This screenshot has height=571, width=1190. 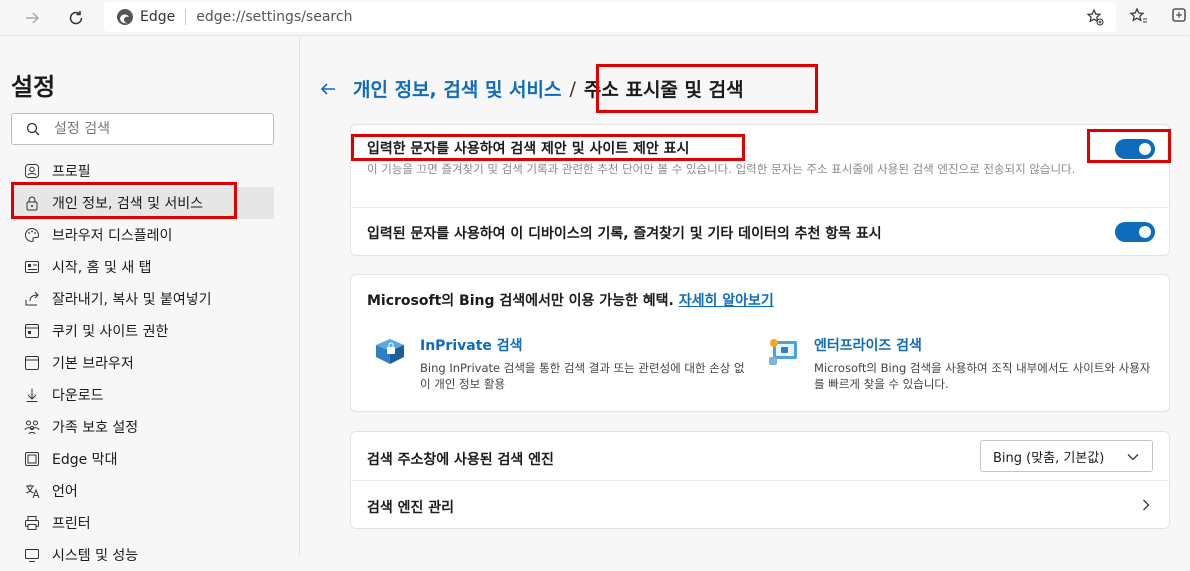 What do you see at coordinates (32, 171) in the screenshot?
I see `profile-icon` at bounding box center [32, 171].